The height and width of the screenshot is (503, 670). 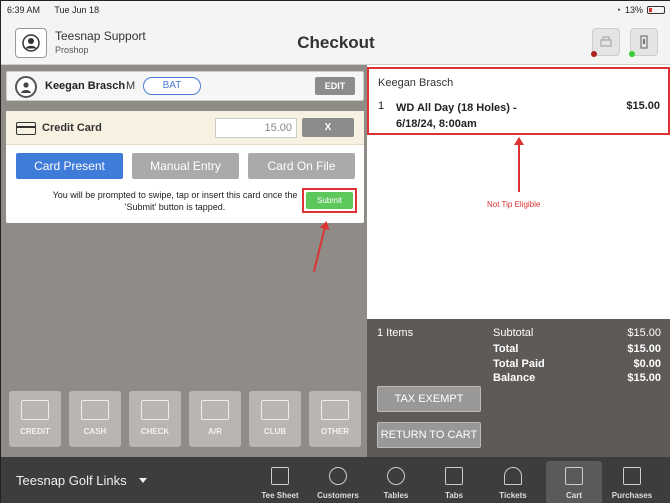 What do you see at coordinates (301, 166) in the screenshot?
I see `card-on-file-button: Card On File` at bounding box center [301, 166].